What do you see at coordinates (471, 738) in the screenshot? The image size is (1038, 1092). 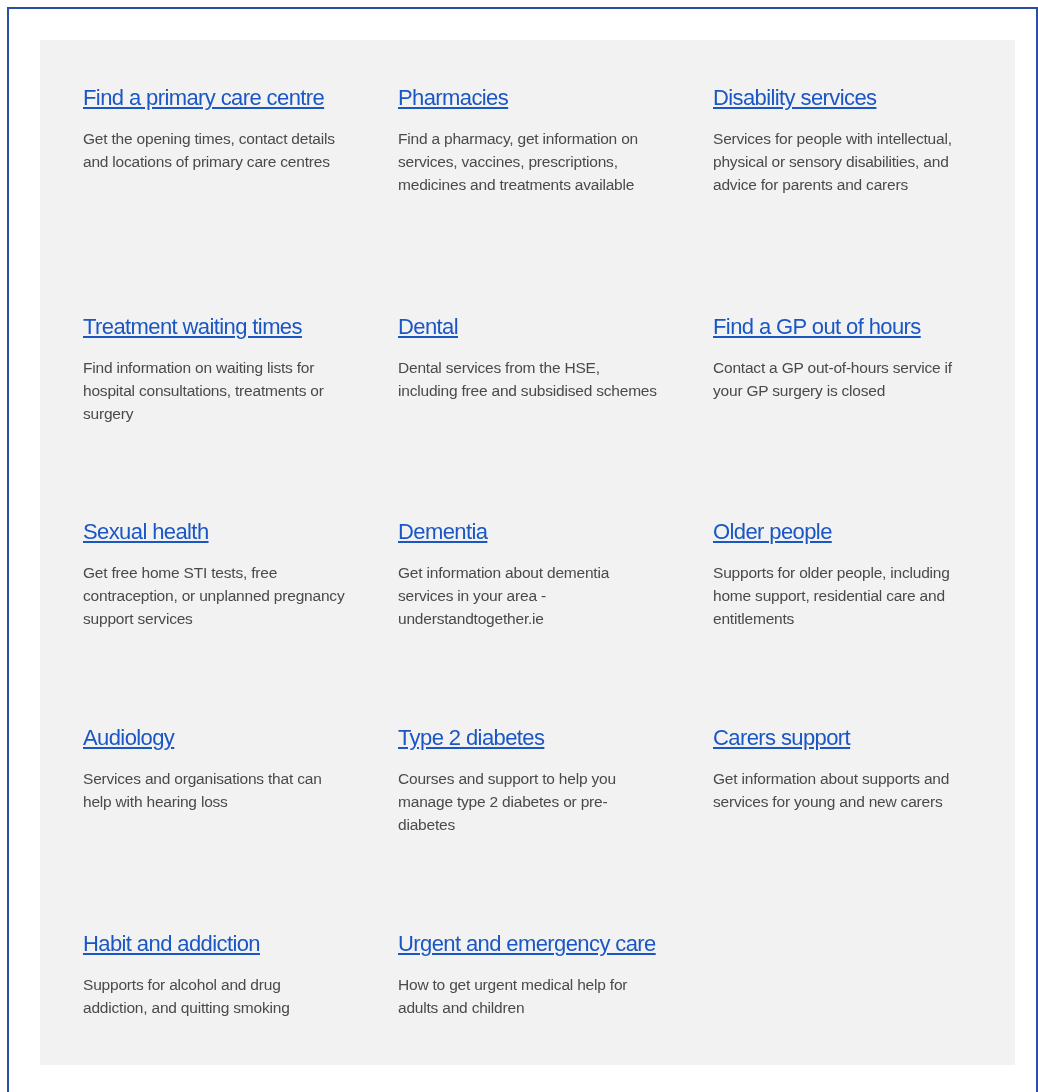 I see `service-link: Type 2 diabetes` at bounding box center [471, 738].